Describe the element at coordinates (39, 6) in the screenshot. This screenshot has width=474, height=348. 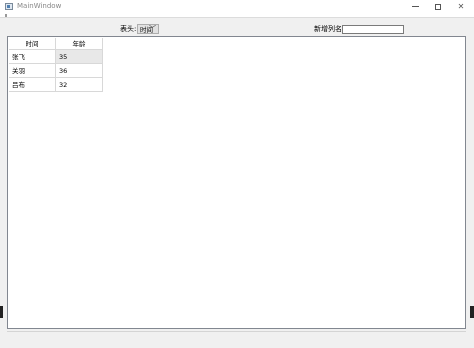
I see `window-title: MainWindow` at that location.